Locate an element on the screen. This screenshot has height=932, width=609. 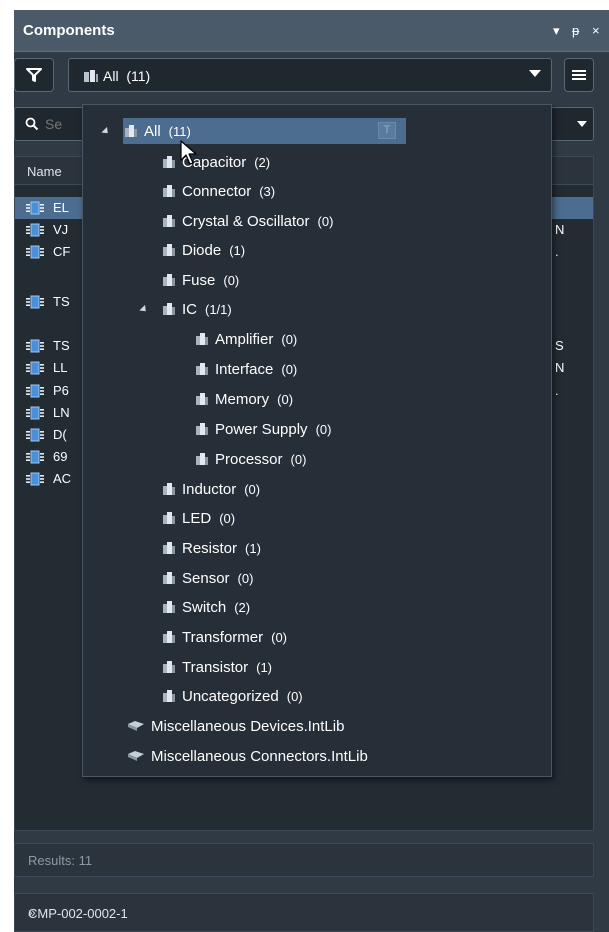
row-name: VJ is located at coordinates (61, 229).